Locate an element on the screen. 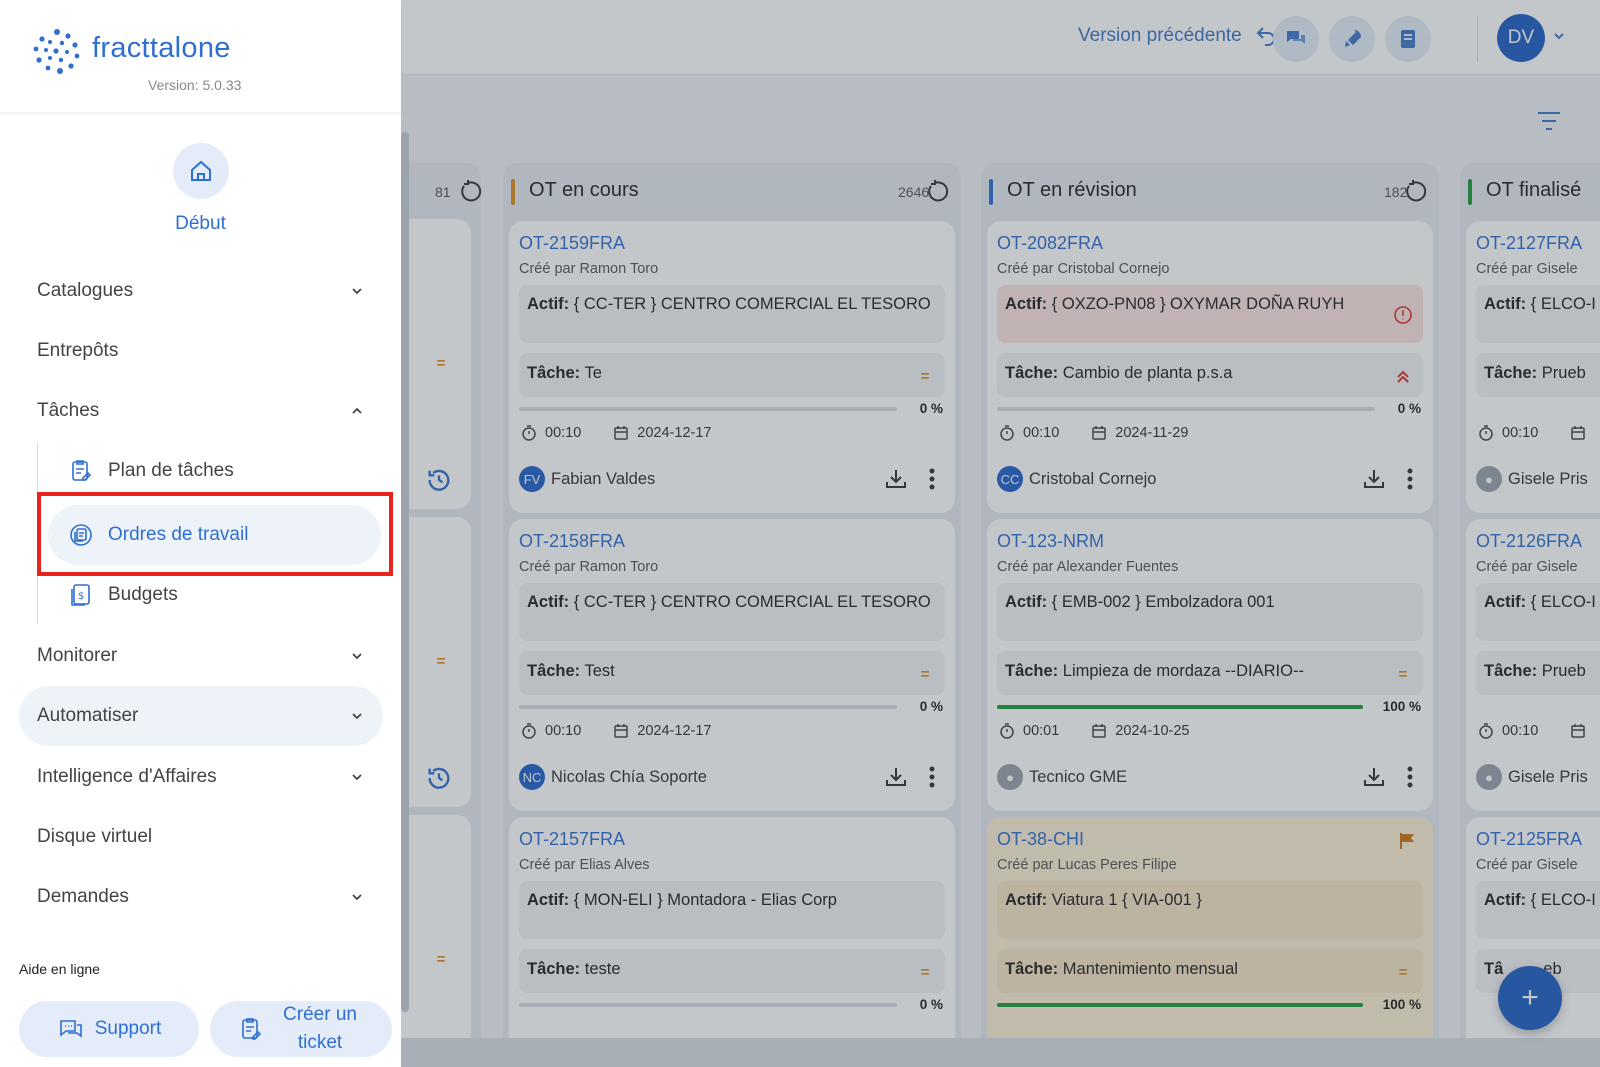  sidebar-item-label: Demandes is located at coordinates (83, 896).